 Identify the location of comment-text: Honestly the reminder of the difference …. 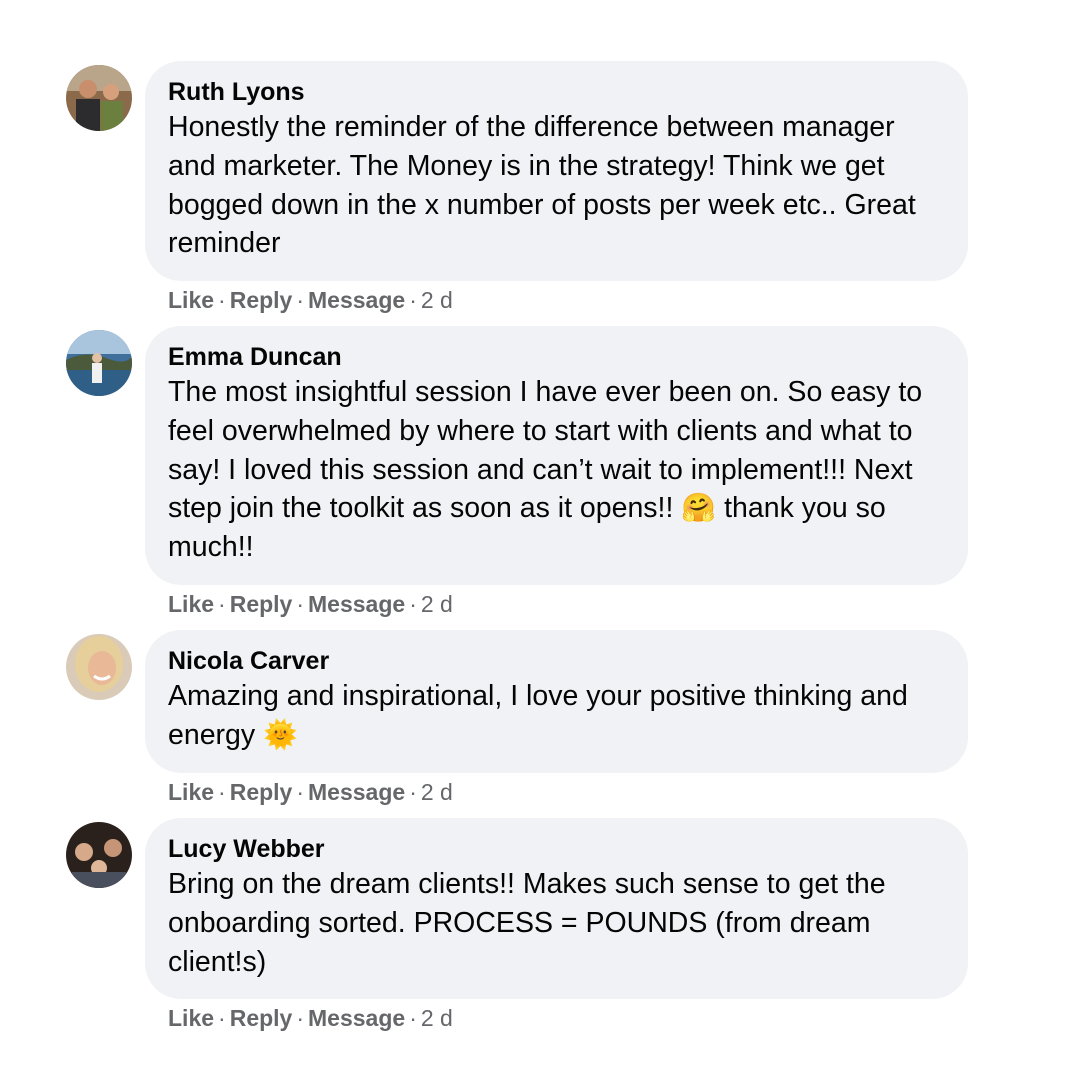
(542, 185).